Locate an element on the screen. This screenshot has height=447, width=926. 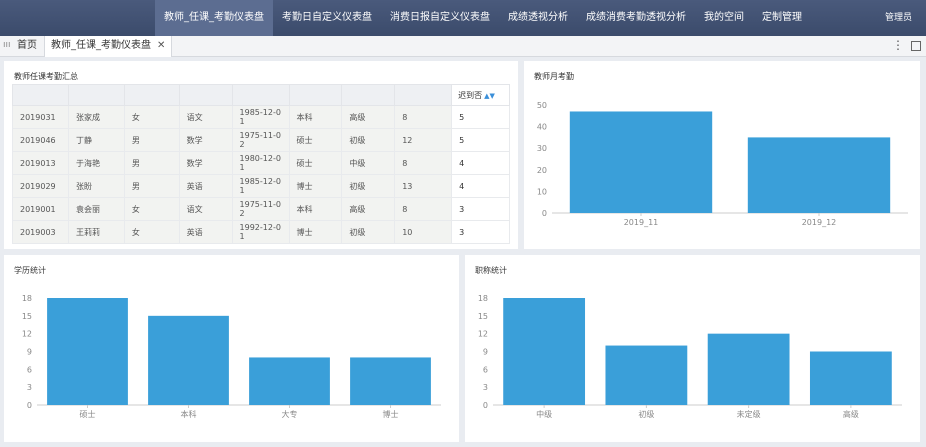
table-cell: 5 is located at coordinates (480, 140).